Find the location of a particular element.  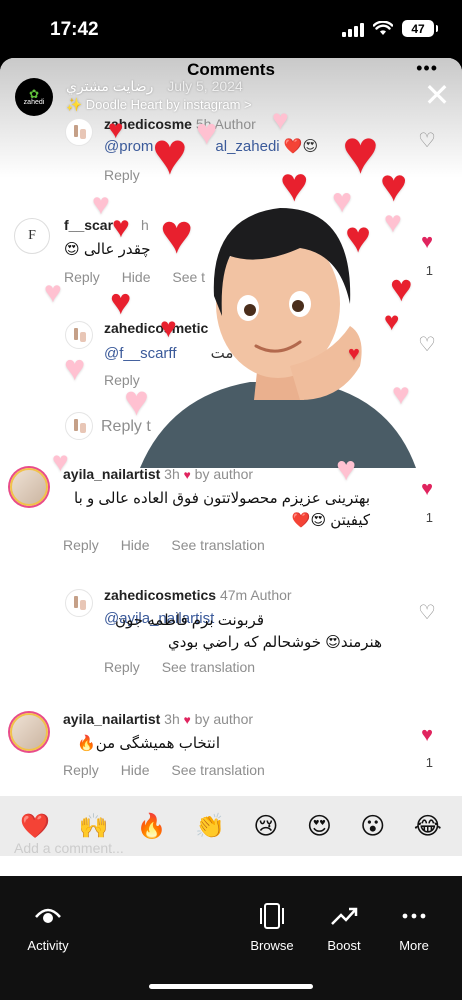

like-count: 1 is located at coordinates (429, 517).